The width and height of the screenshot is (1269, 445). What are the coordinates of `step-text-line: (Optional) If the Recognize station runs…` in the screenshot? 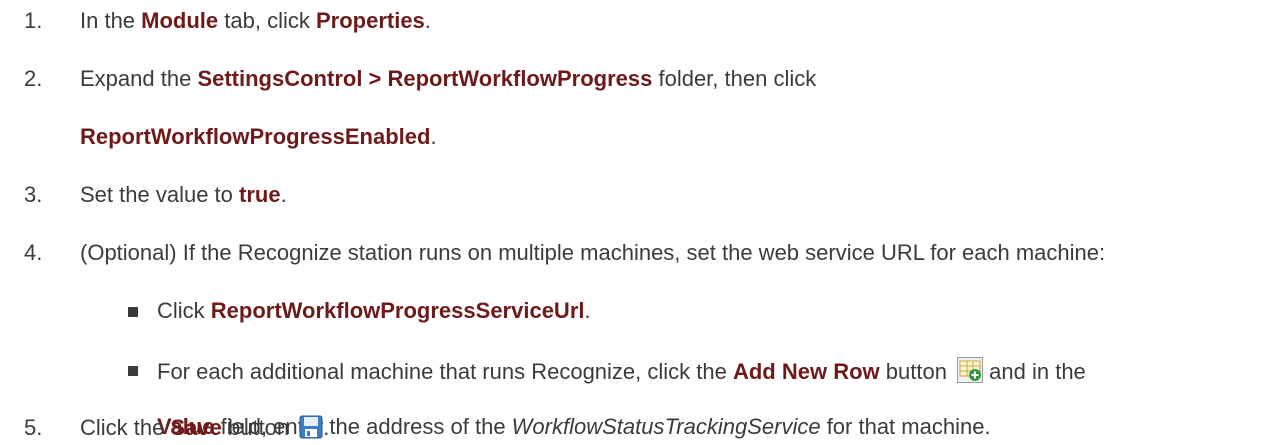 It's located at (592, 253).